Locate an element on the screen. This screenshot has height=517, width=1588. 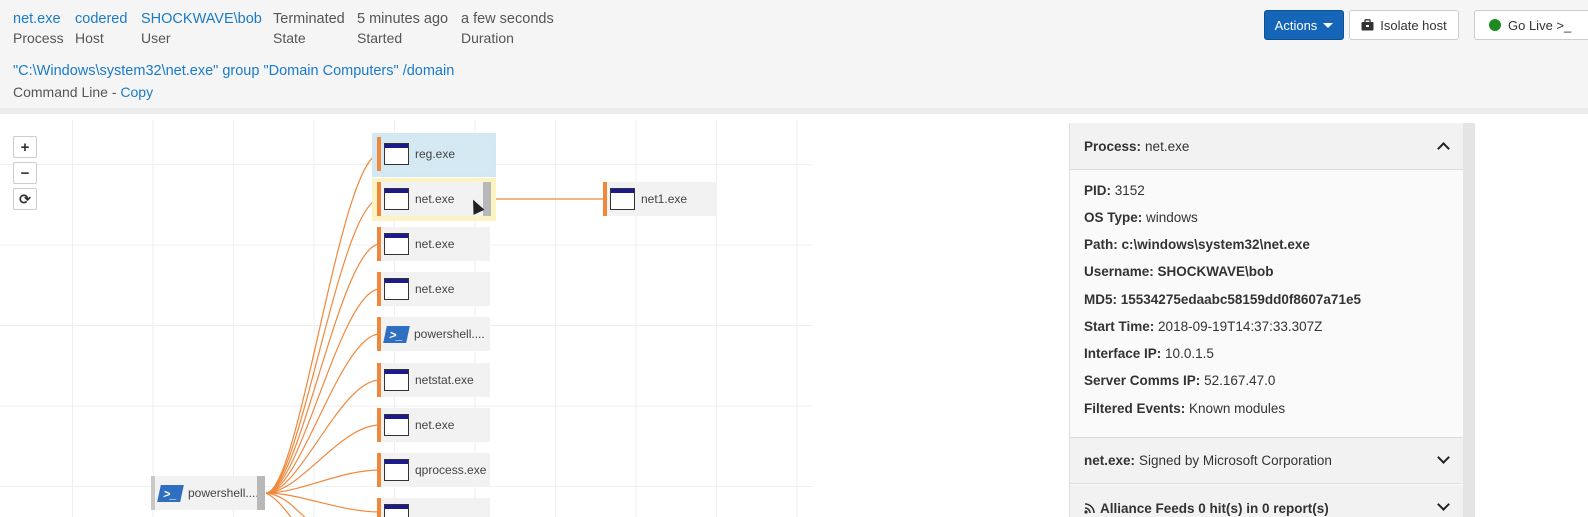
signature-value: Signed by Microsoft Corporation is located at coordinates (1235, 460).